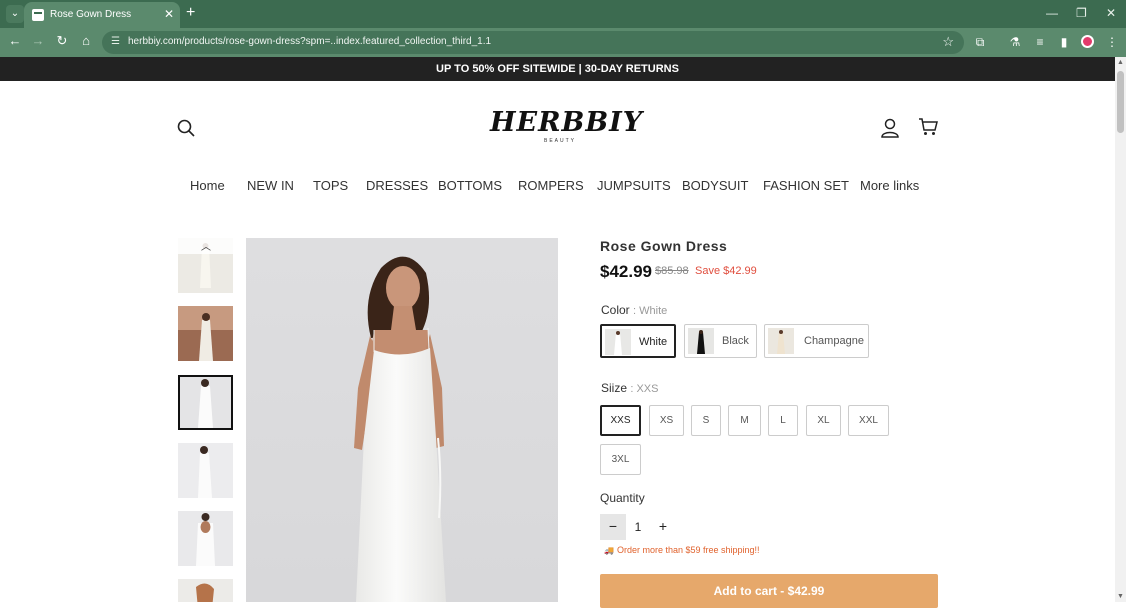 The width and height of the screenshot is (1126, 608). What do you see at coordinates (735, 341) in the screenshot?
I see `color-black-label: Black` at bounding box center [735, 341].